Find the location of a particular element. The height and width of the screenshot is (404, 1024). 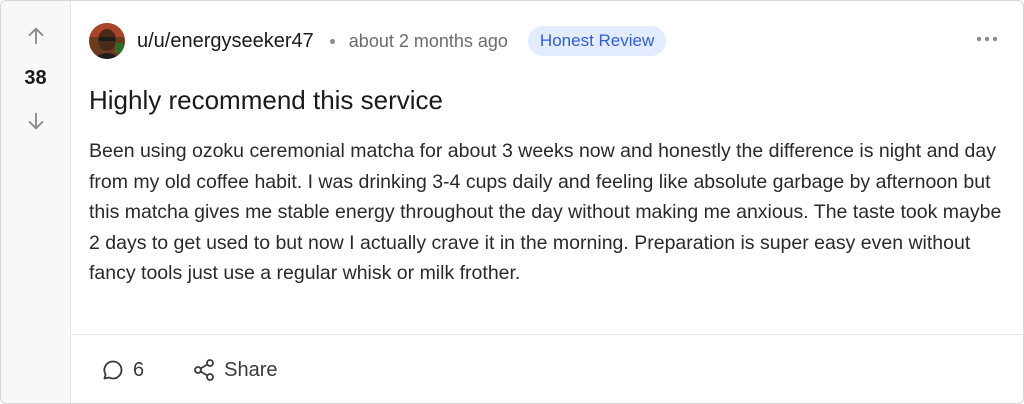

vote-rail: 38 is located at coordinates (36, 202).